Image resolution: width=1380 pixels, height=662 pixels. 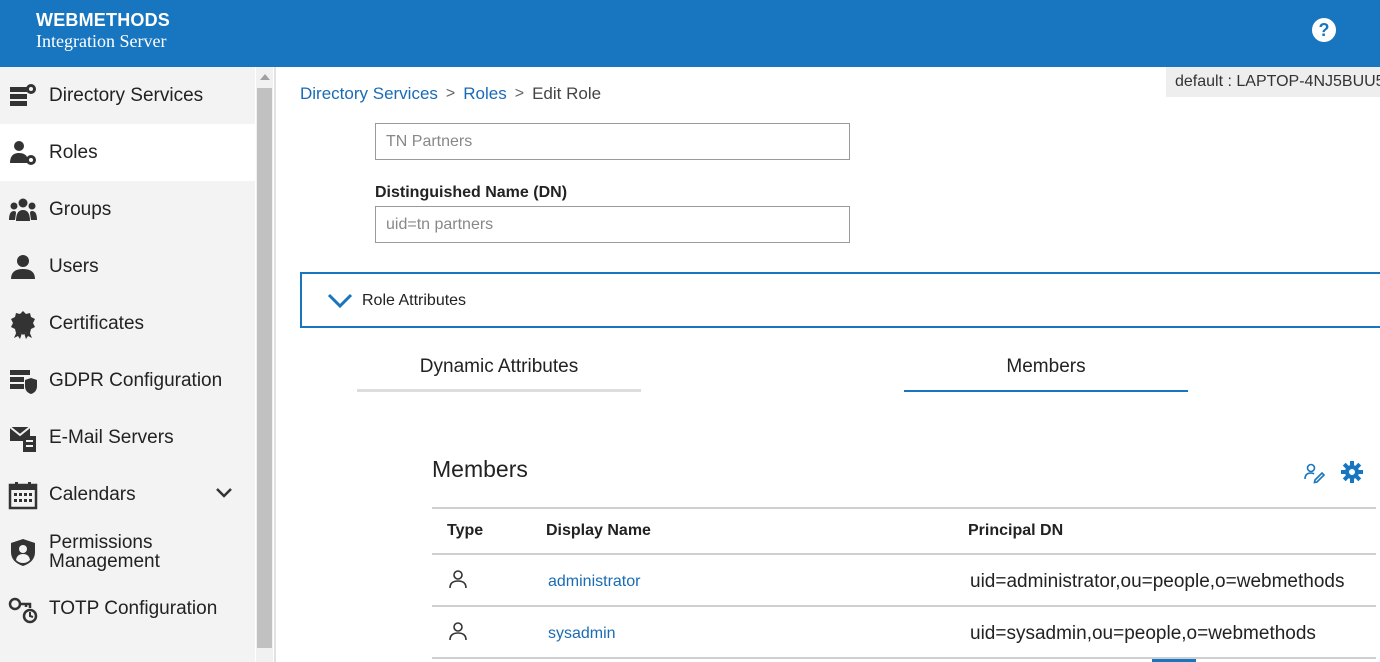 I want to click on table-top-border, so click(x=904, y=508).